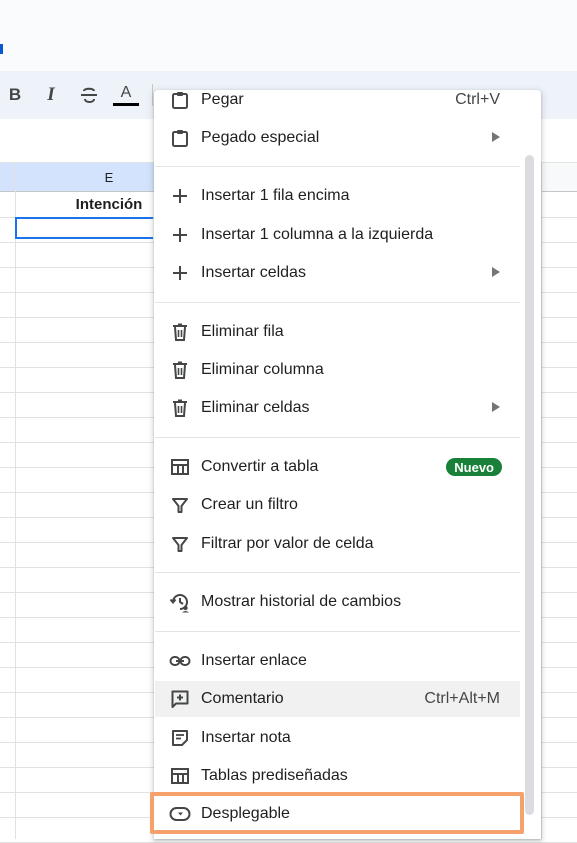 The width and height of the screenshot is (577, 843). Describe the element at coordinates (337, 332) in the screenshot. I see `menu-item-delete-row: Eliminar fila` at that location.